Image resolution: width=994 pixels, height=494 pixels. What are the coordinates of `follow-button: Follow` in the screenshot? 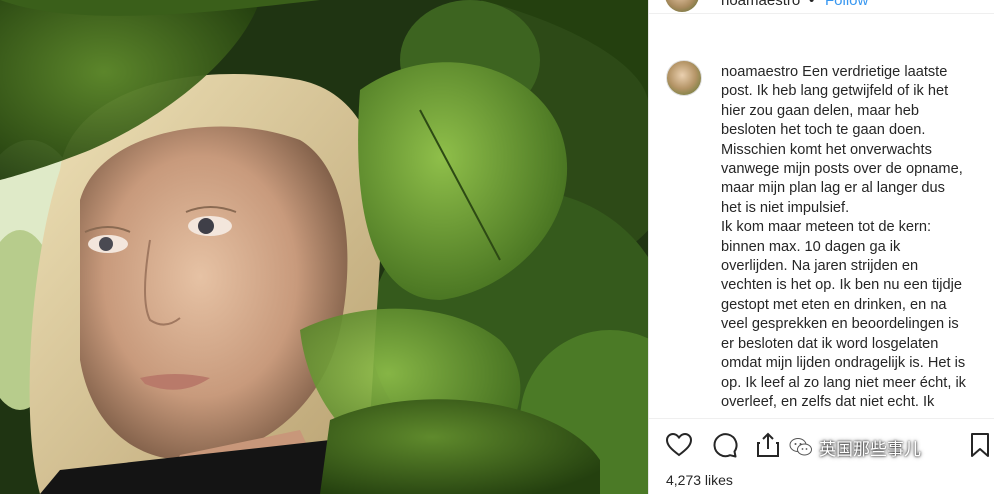 It's located at (846, 4).